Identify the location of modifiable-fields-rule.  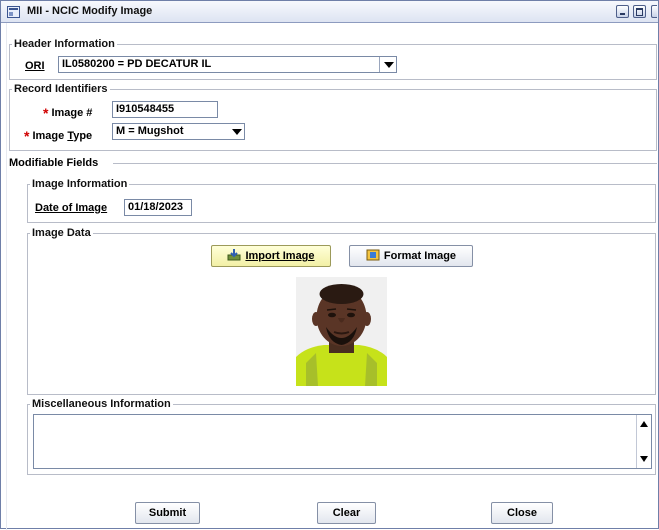
(385, 163).